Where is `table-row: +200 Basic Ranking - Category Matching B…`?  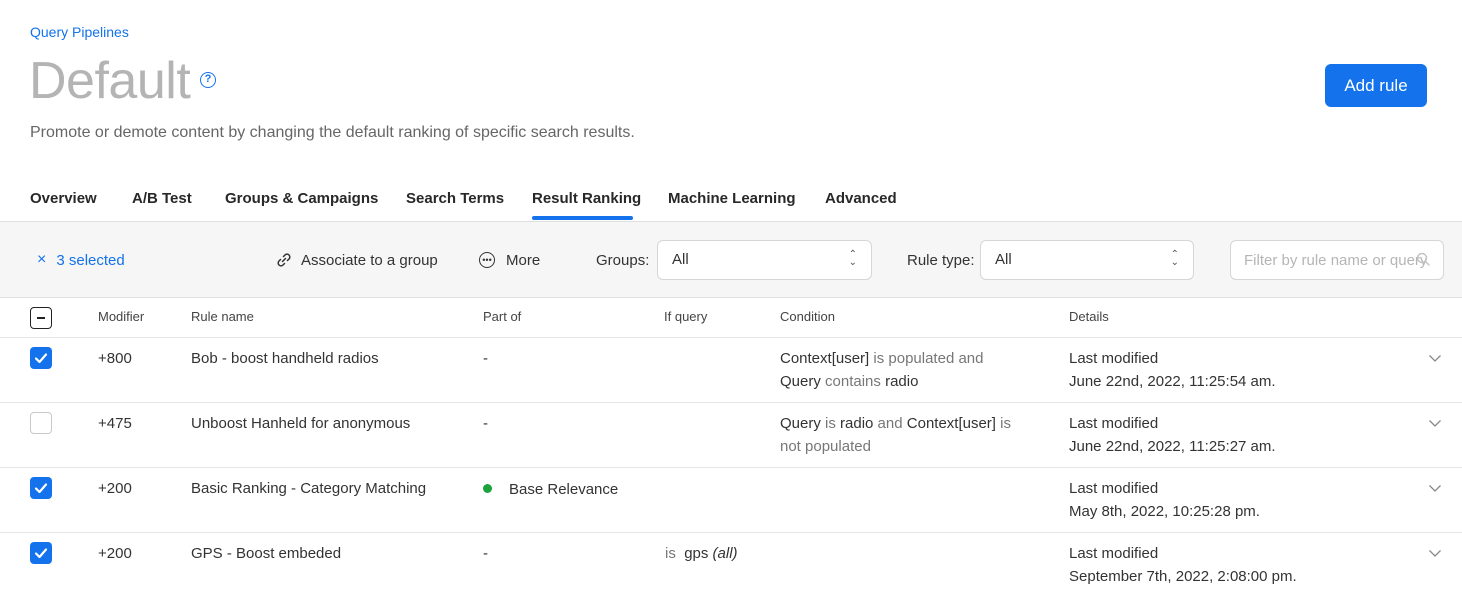
table-row: +200 Basic Ranking - Category Matching B… is located at coordinates (731, 500).